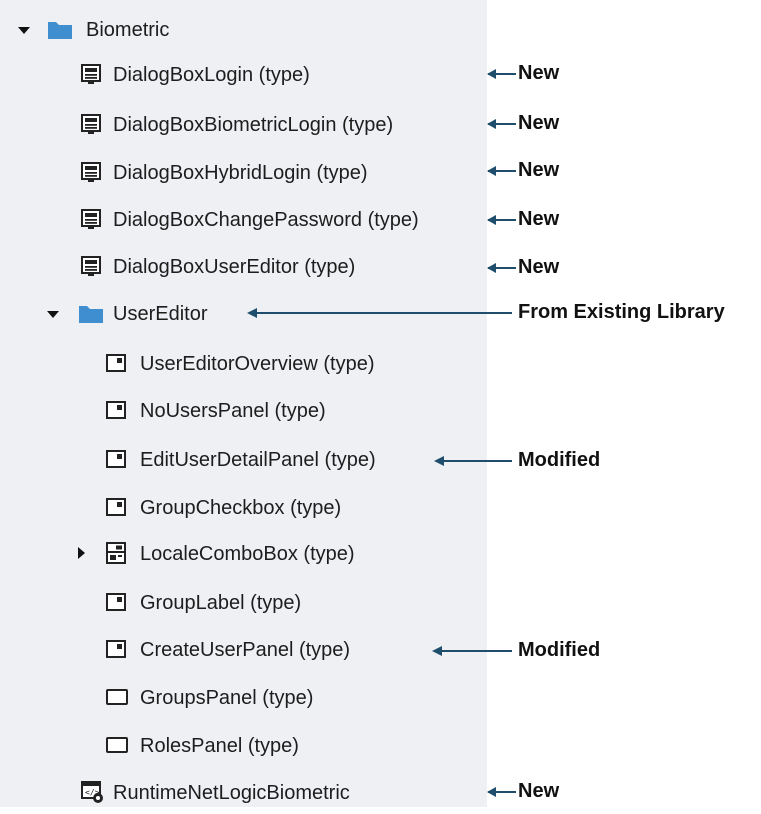 This screenshot has height=814, width=761. What do you see at coordinates (621, 312) in the screenshot?
I see `annotation-from-existing-library: From Existing Library` at bounding box center [621, 312].